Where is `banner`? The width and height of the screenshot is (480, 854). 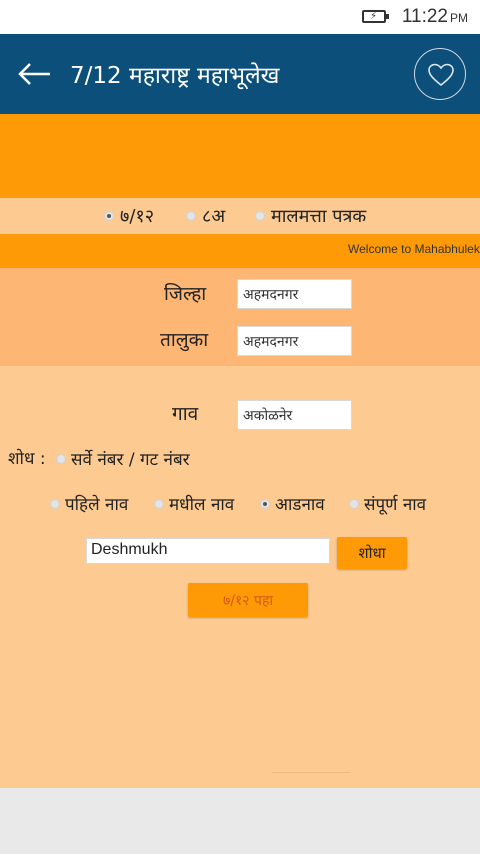 banner is located at coordinates (240, 156).